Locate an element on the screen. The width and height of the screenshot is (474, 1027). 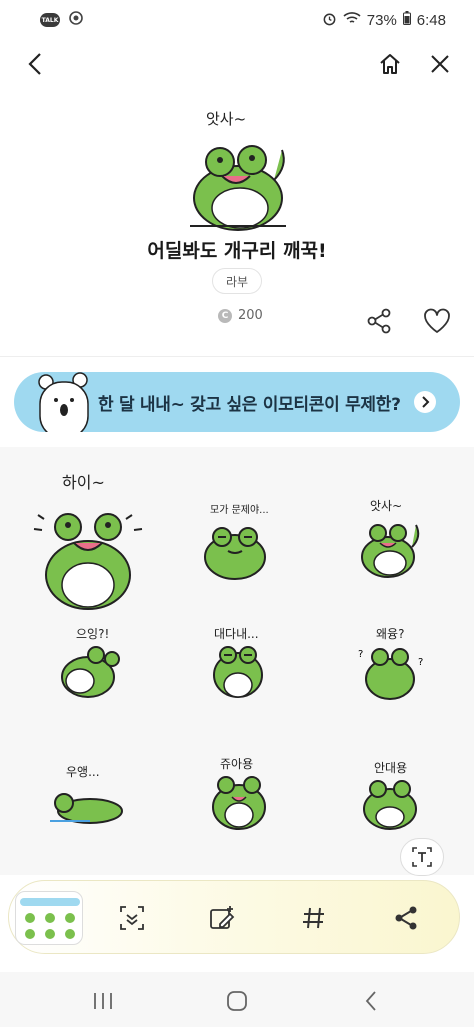
screenshot-thumbnail is located at coordinates (49, 918).